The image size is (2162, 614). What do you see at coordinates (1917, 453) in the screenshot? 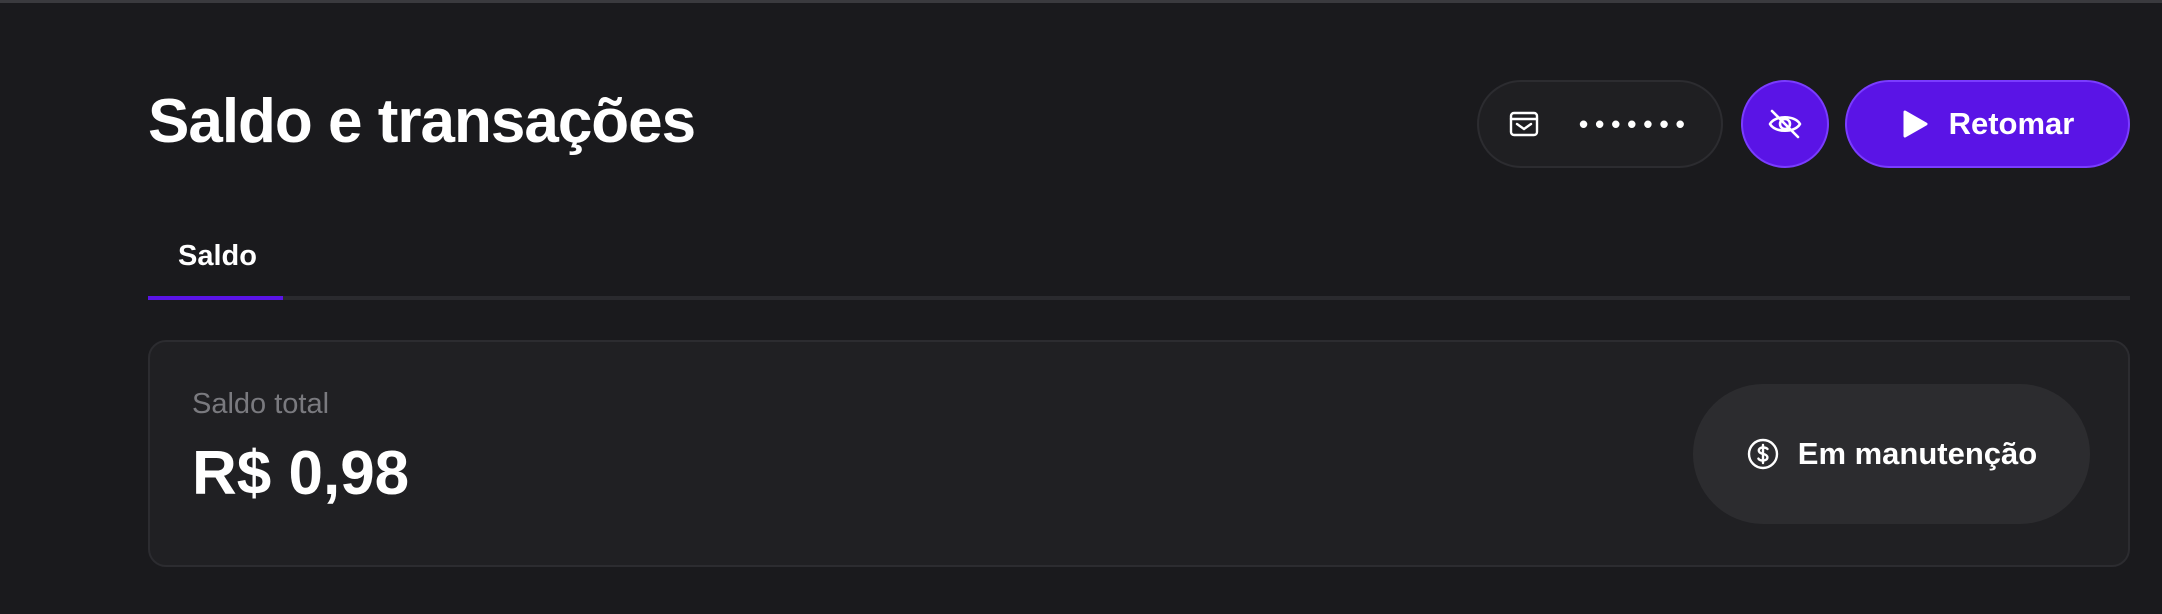
I see `maintenance-status-label: Em manutenção` at bounding box center [1917, 453].